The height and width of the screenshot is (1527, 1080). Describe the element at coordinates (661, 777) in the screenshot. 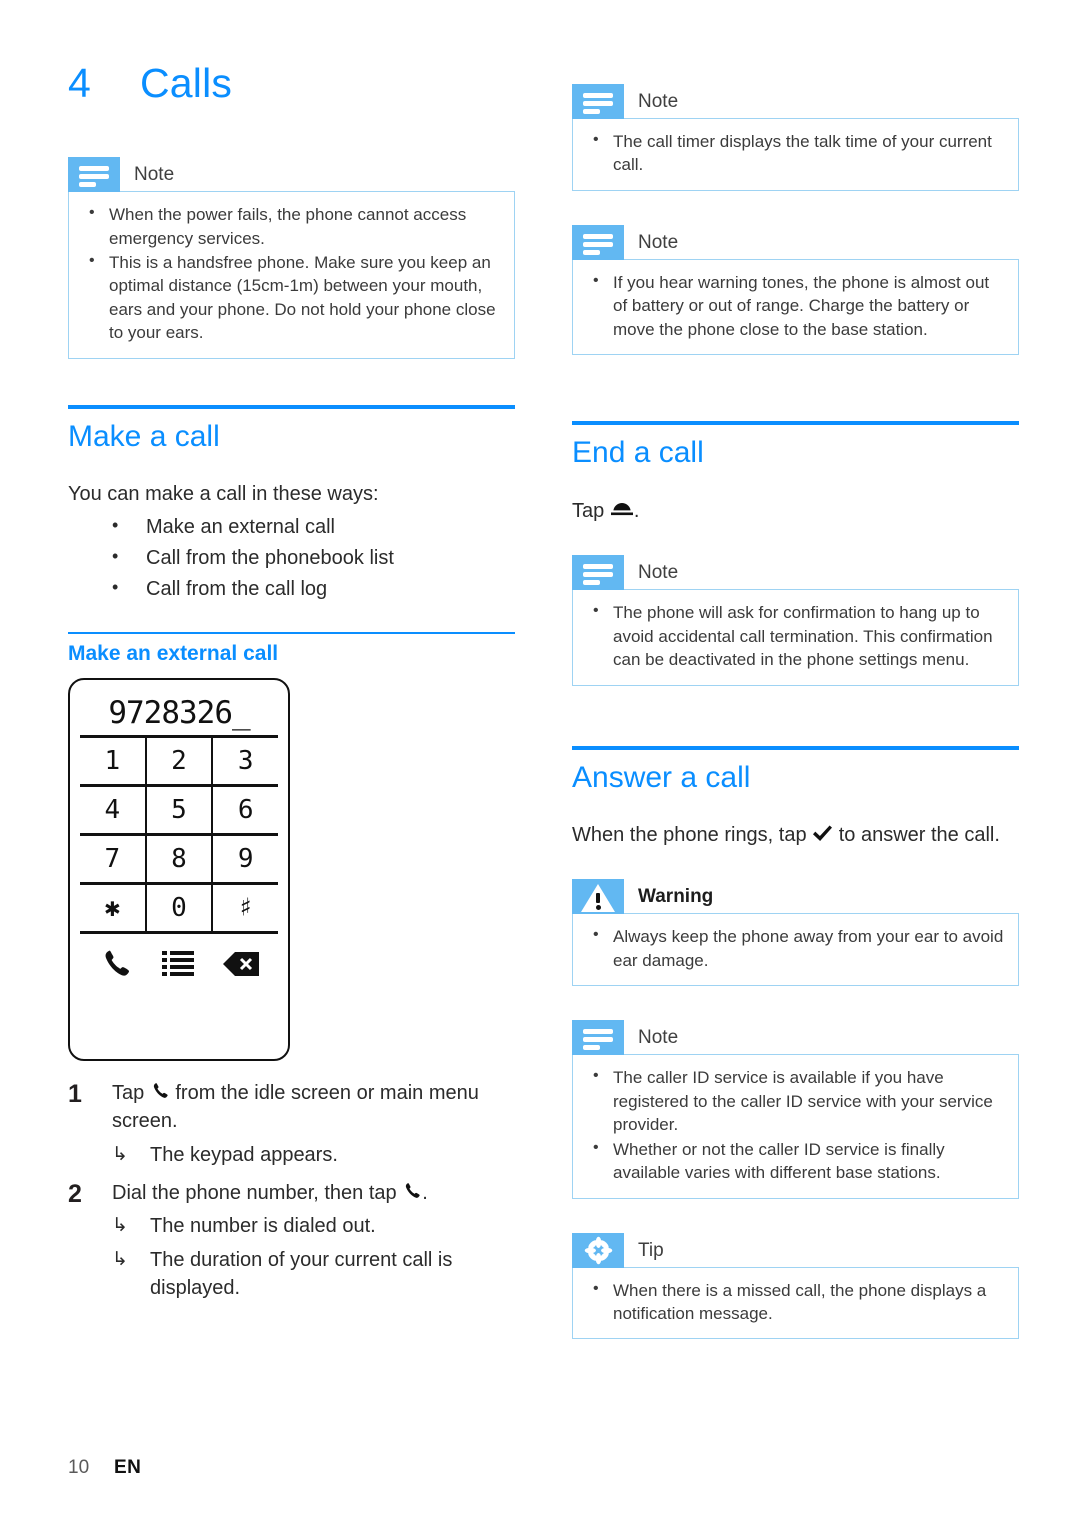

I see `section-heading: Answer a call` at that location.